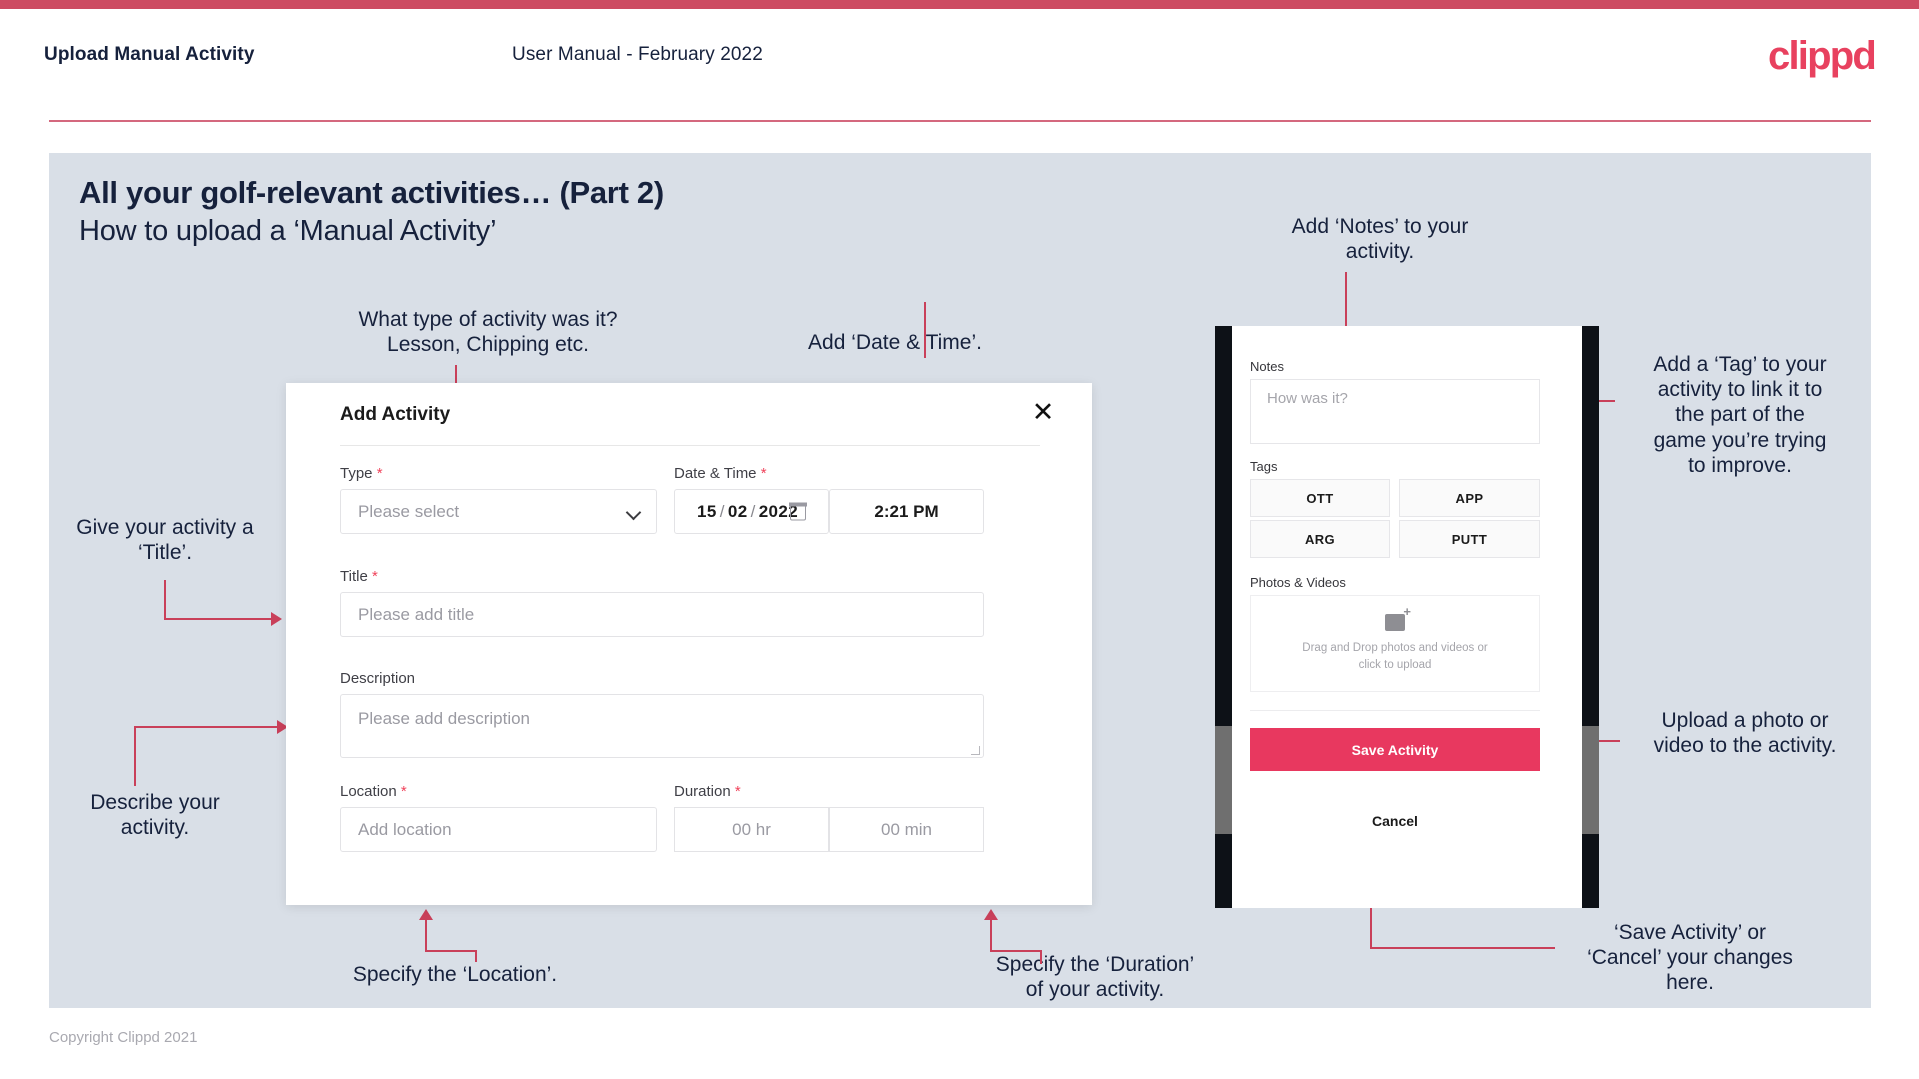  Describe the element at coordinates (444, 718) in the screenshot. I see `description-placeholder: Please add description` at that location.